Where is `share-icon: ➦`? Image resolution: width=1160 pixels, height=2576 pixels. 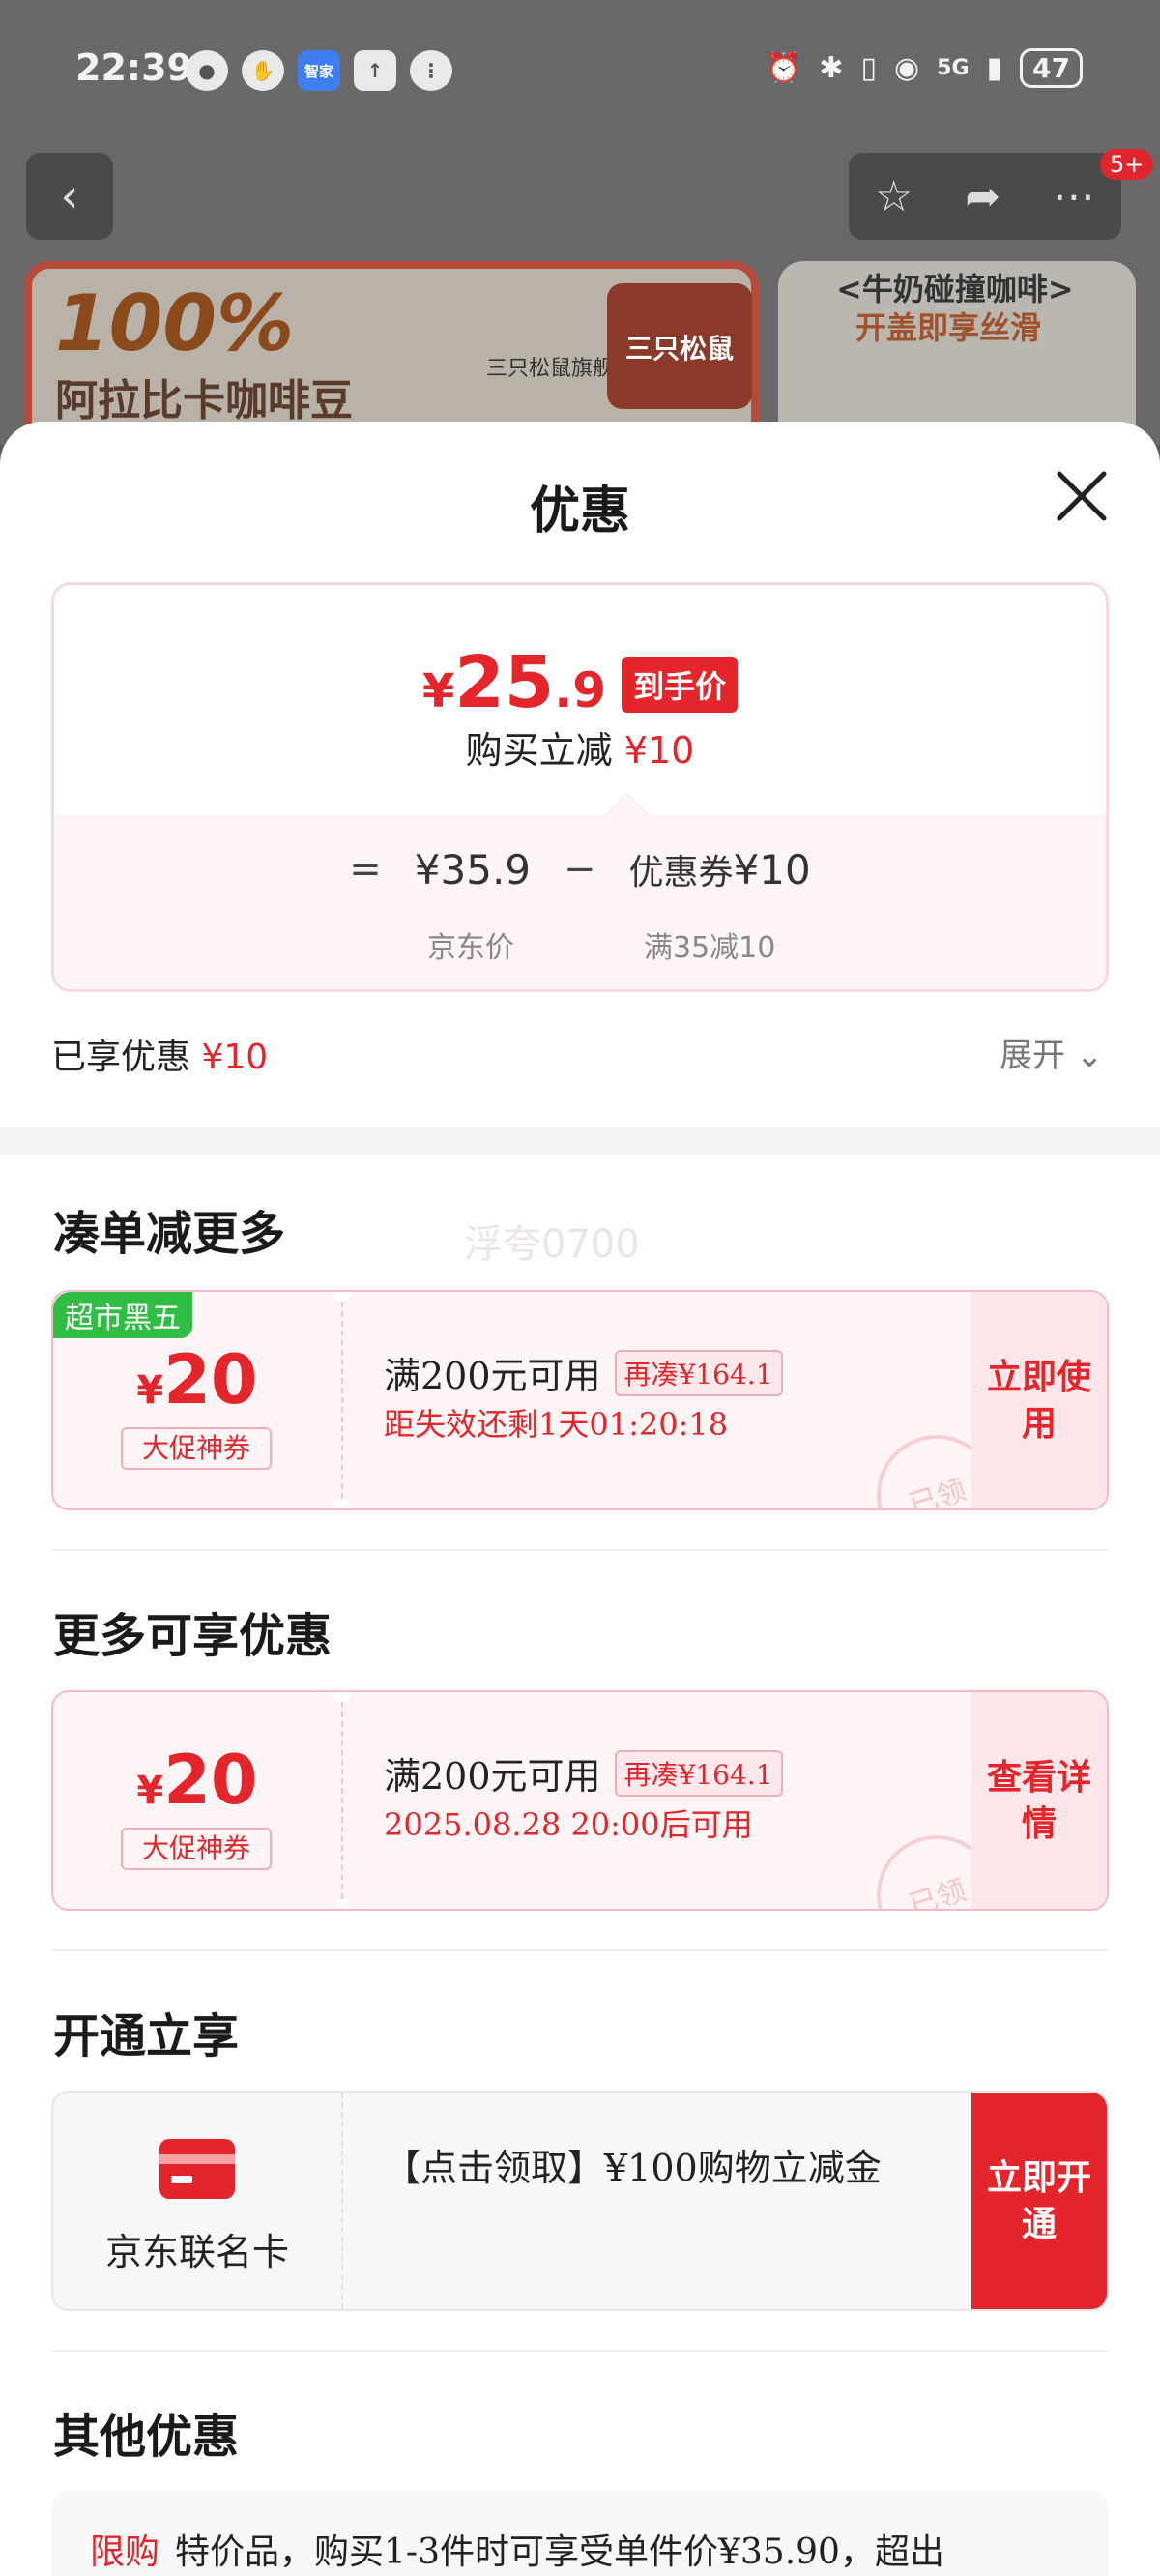
share-icon: ➦ is located at coordinates (983, 196).